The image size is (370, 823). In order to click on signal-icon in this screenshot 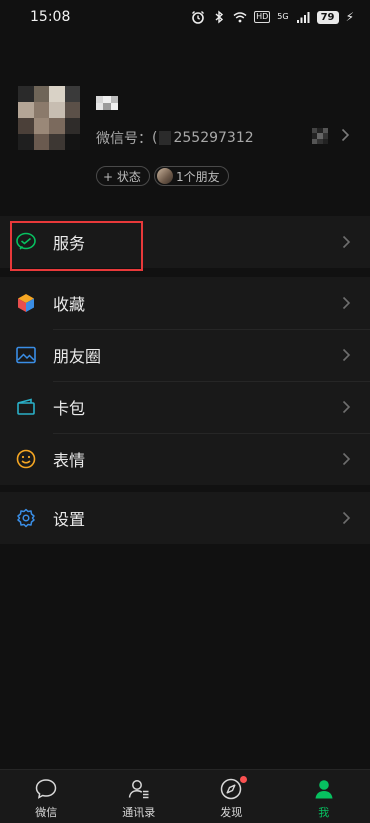, I will do `click(303, 17)`.